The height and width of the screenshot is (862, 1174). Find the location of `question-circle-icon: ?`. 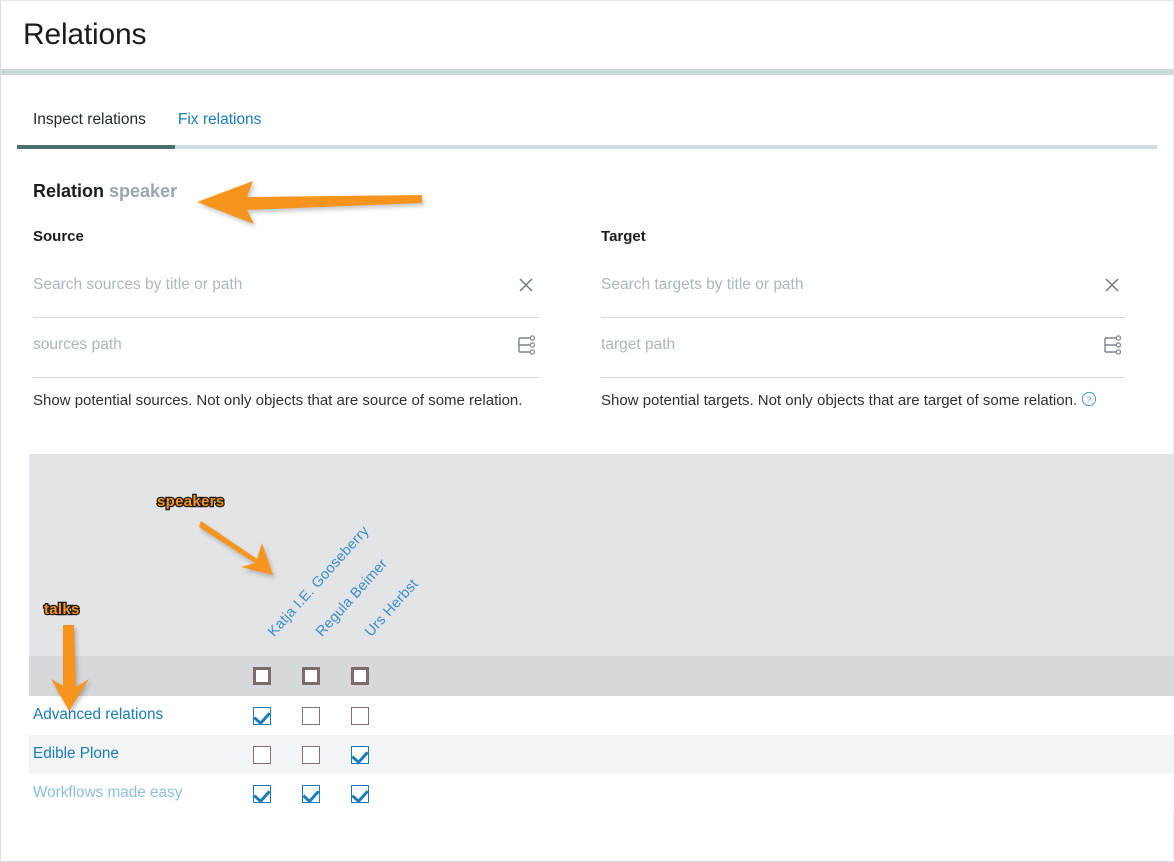

question-circle-icon: ? is located at coordinates (1089, 402).